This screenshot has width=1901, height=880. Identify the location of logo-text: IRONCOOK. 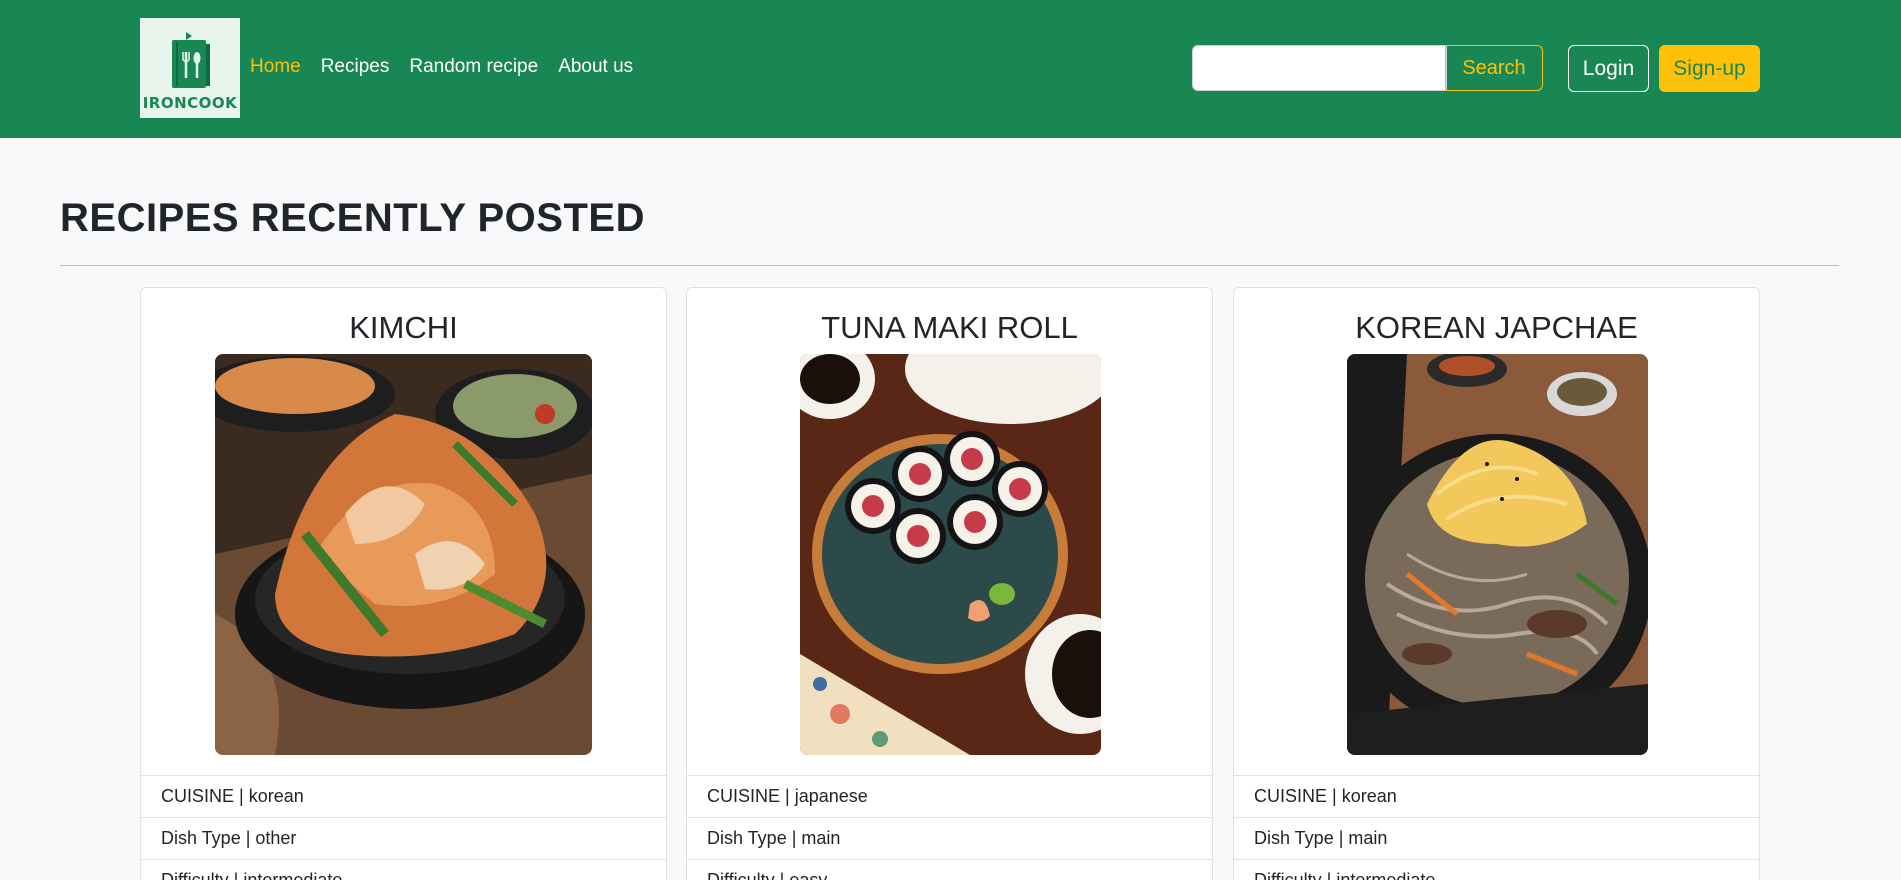
(190, 103).